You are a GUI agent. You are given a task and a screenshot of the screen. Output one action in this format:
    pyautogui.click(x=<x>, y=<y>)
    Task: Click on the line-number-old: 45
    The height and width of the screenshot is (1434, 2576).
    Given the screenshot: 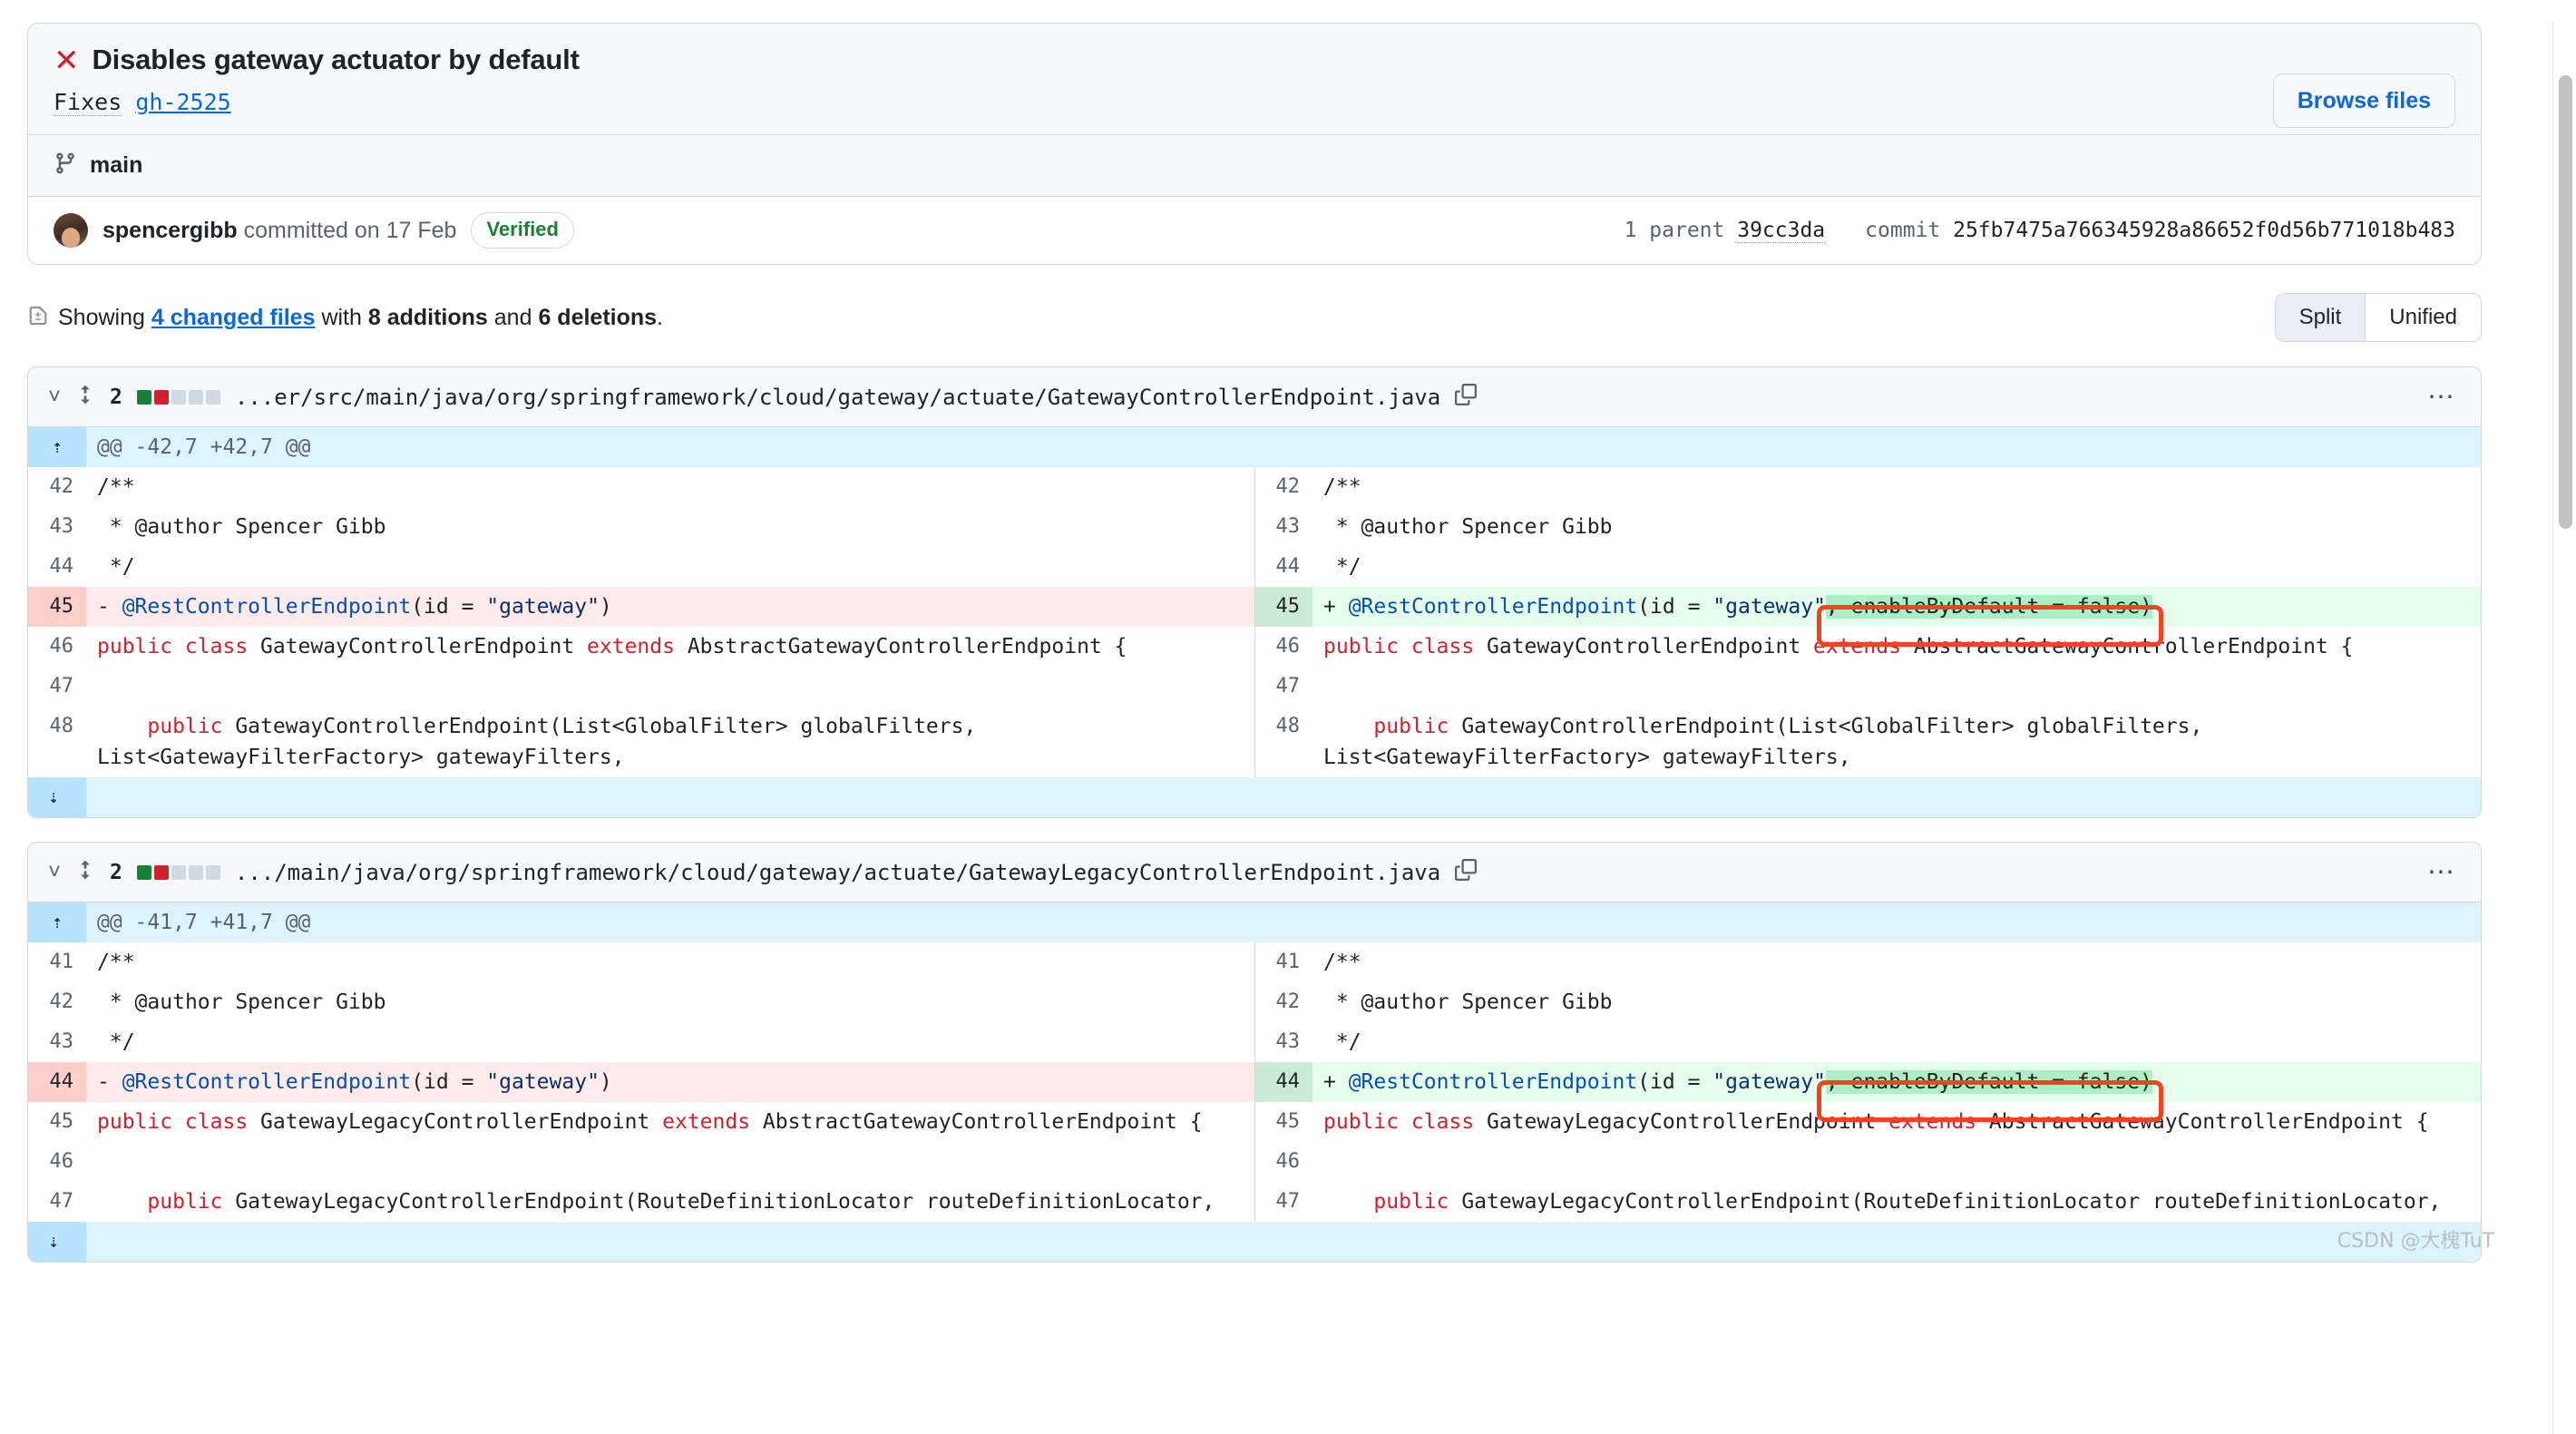 What is the action you would take?
    pyautogui.click(x=57, y=607)
    